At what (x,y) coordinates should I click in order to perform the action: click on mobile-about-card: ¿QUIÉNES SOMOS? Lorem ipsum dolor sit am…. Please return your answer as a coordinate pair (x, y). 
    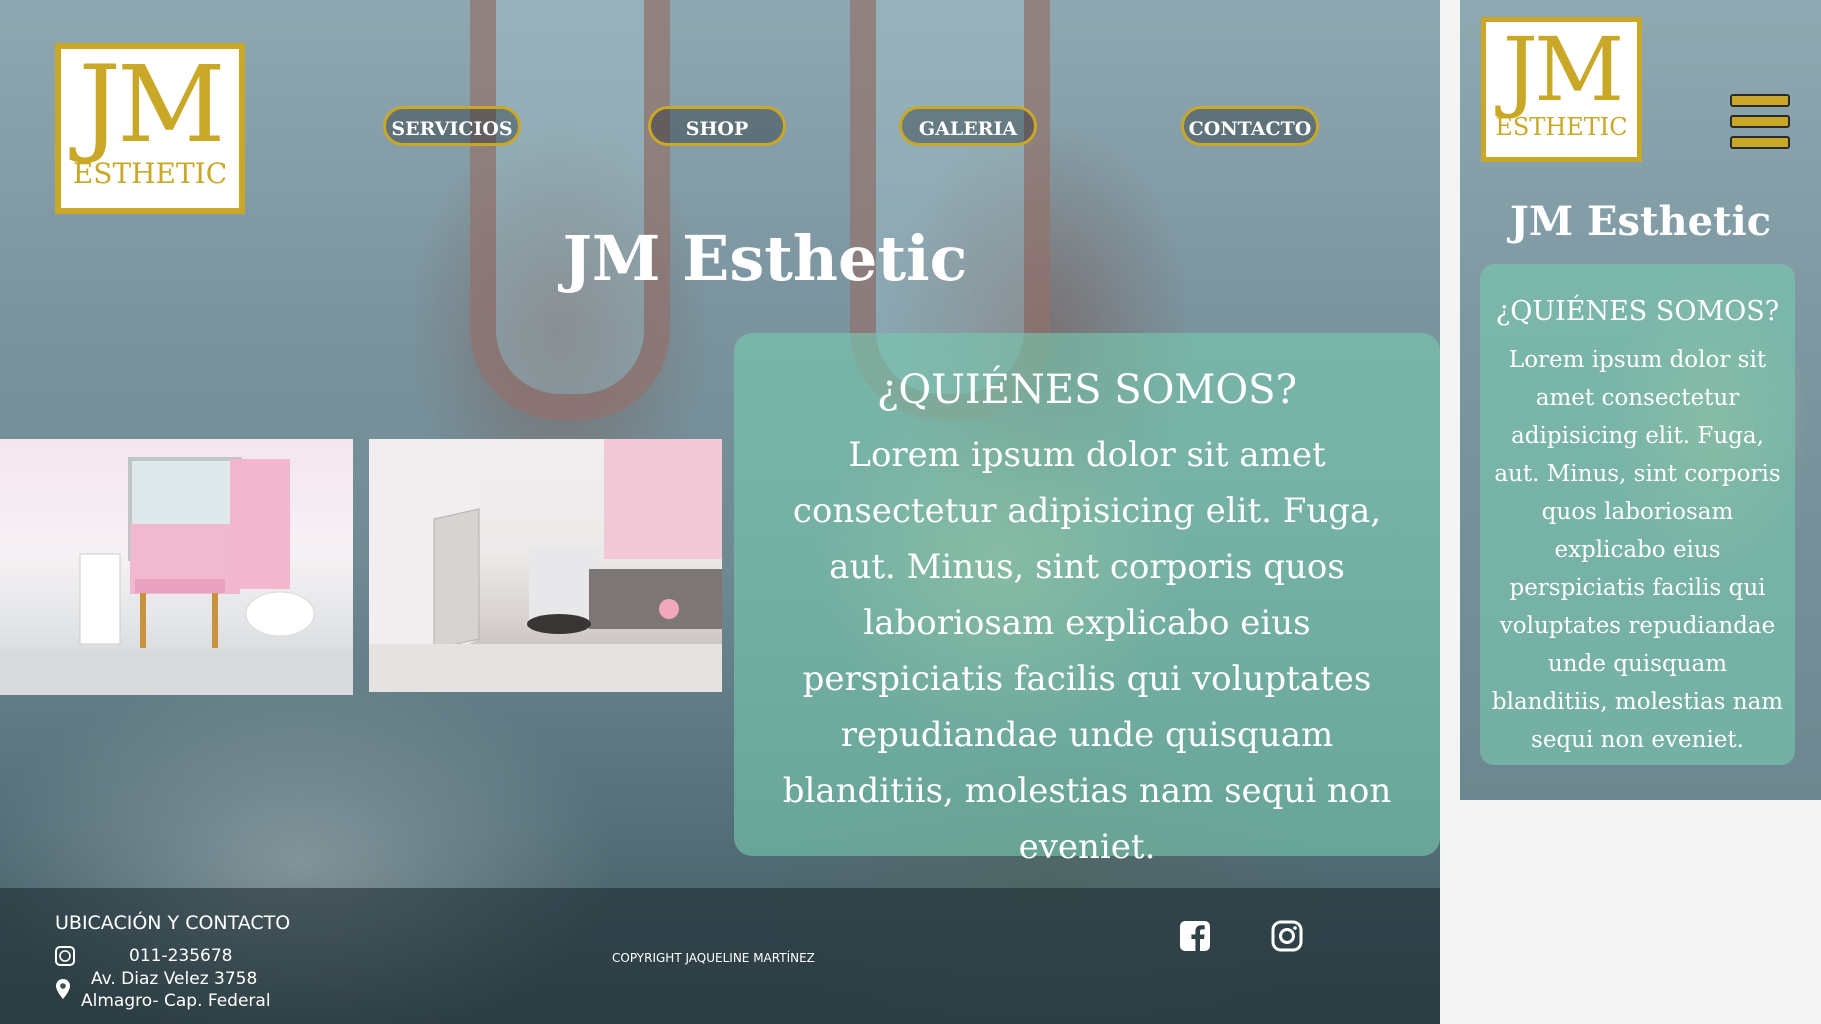
    Looking at the image, I should click on (1637, 514).